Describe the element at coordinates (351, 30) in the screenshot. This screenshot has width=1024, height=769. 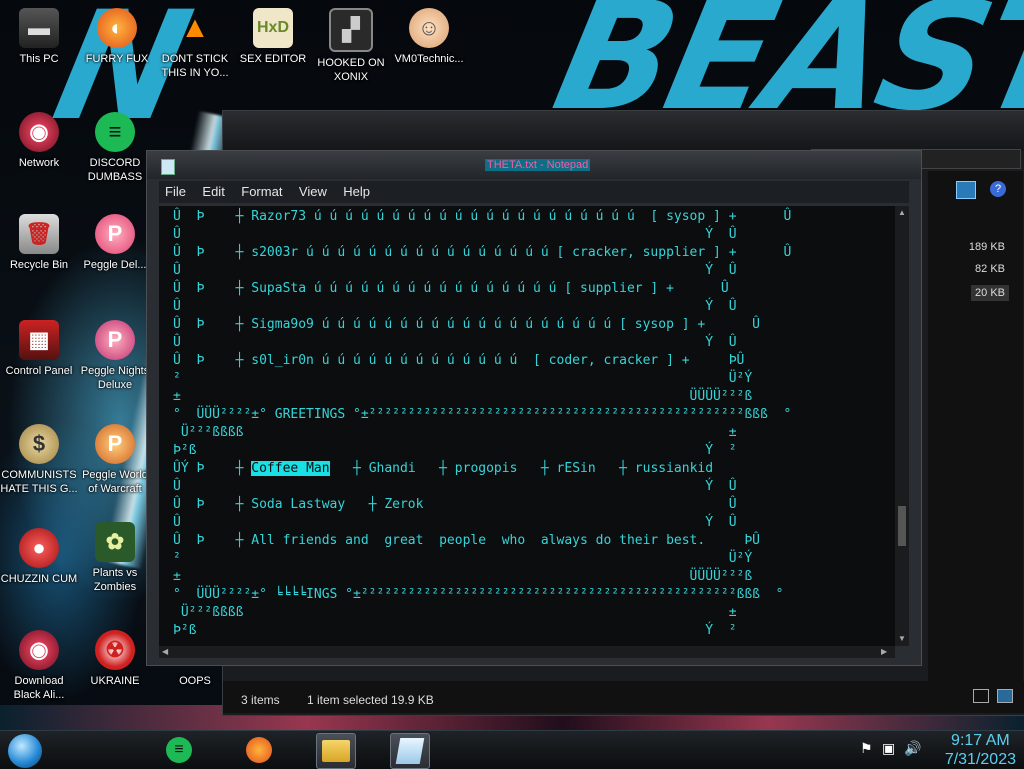
I see `xonix-game-icon: ▞` at that location.